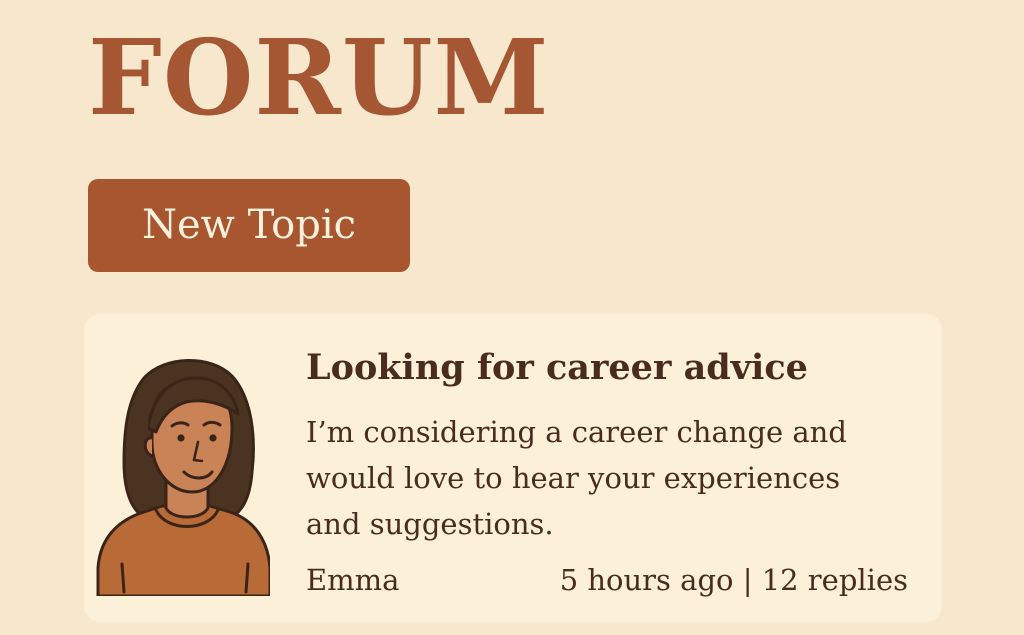  What do you see at coordinates (557, 368) in the screenshot?
I see `topic-title: Looking for career advice` at bounding box center [557, 368].